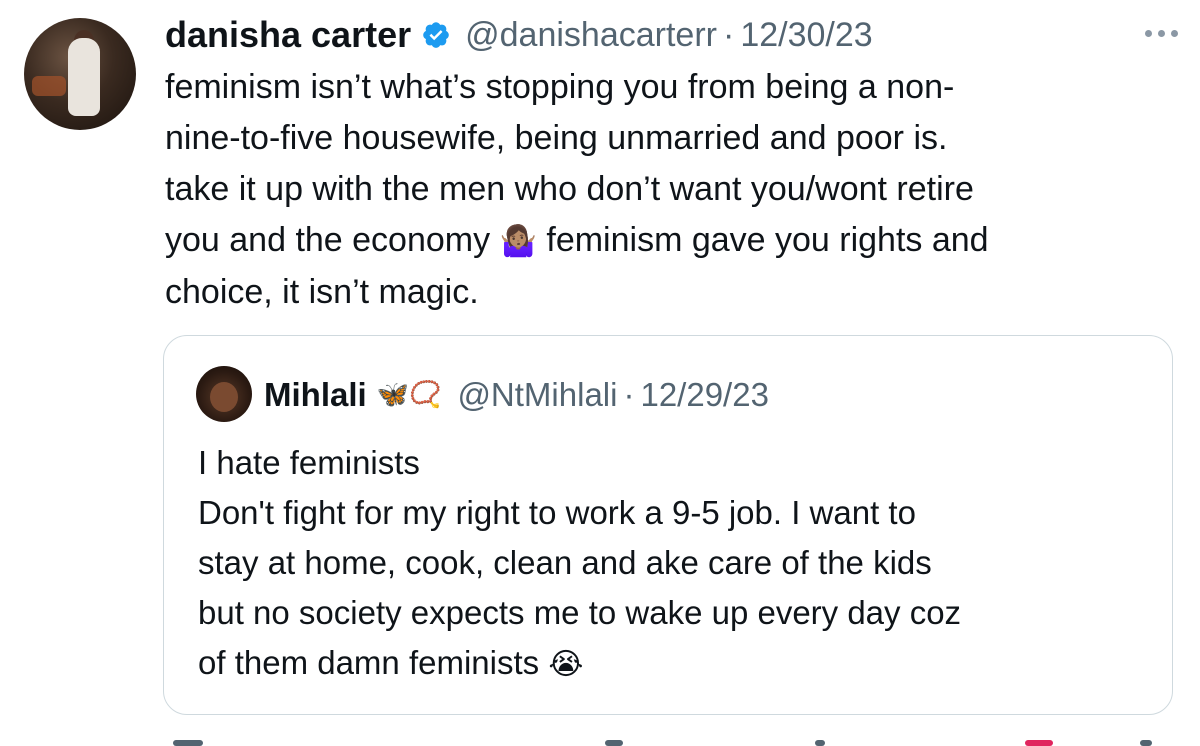 Image resolution: width=1200 pixels, height=746 pixels. Describe the element at coordinates (614, 743) in the screenshot. I see `retweet-icon` at that location.